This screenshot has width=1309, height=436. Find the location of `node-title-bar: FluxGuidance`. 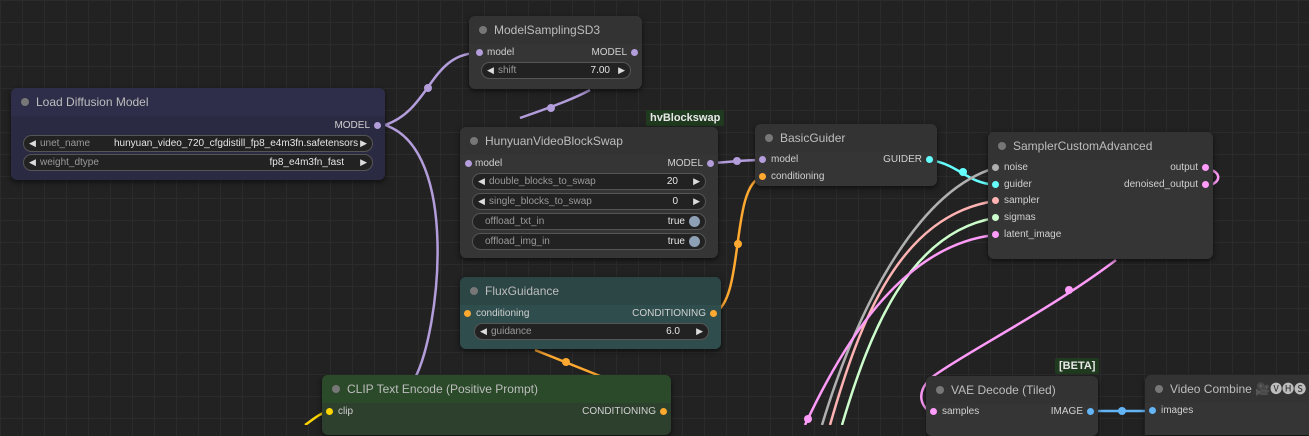

node-title-bar: FluxGuidance is located at coordinates (590, 291).